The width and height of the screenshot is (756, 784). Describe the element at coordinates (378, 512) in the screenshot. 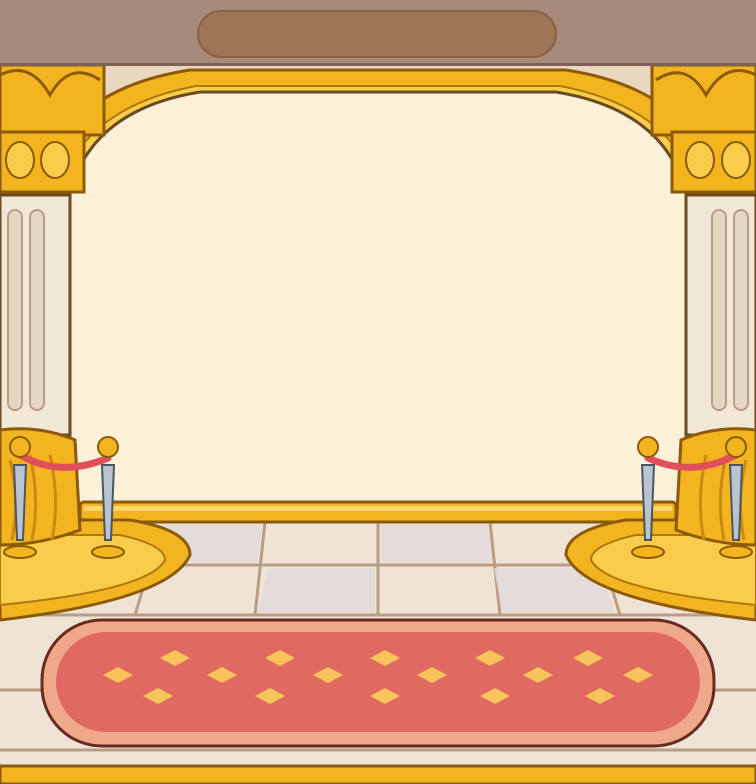

I see `stage-edge` at that location.